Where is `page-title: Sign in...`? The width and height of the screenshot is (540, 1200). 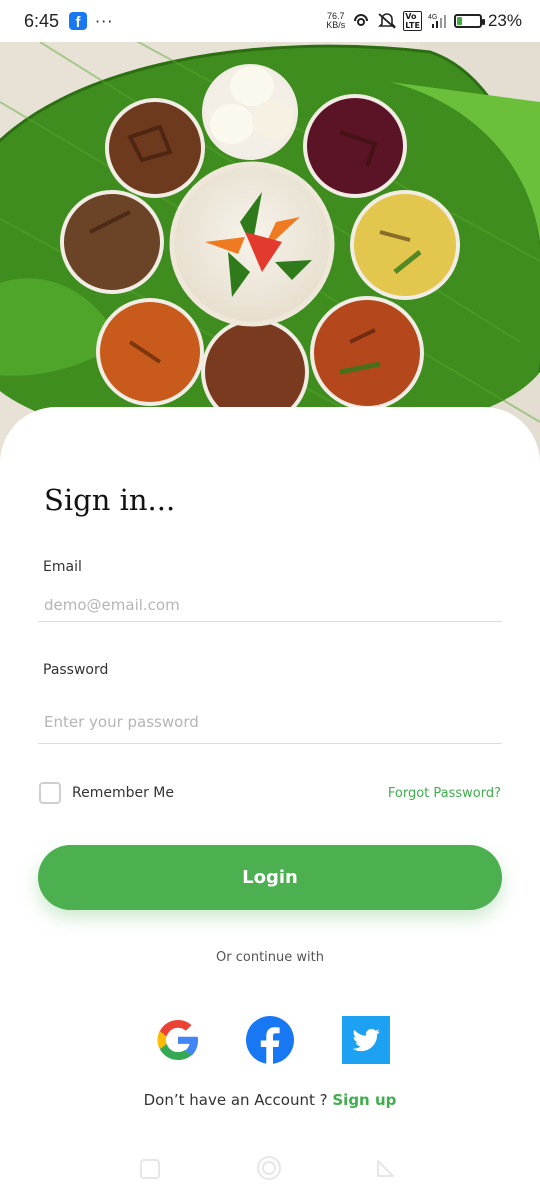
page-title: Sign in... is located at coordinates (110, 500).